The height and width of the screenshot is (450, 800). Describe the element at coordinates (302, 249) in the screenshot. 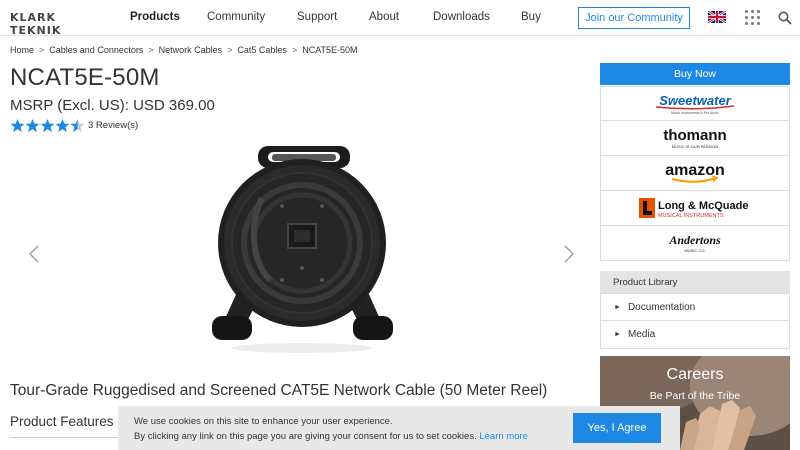

I see `product-image-cable-reel` at that location.